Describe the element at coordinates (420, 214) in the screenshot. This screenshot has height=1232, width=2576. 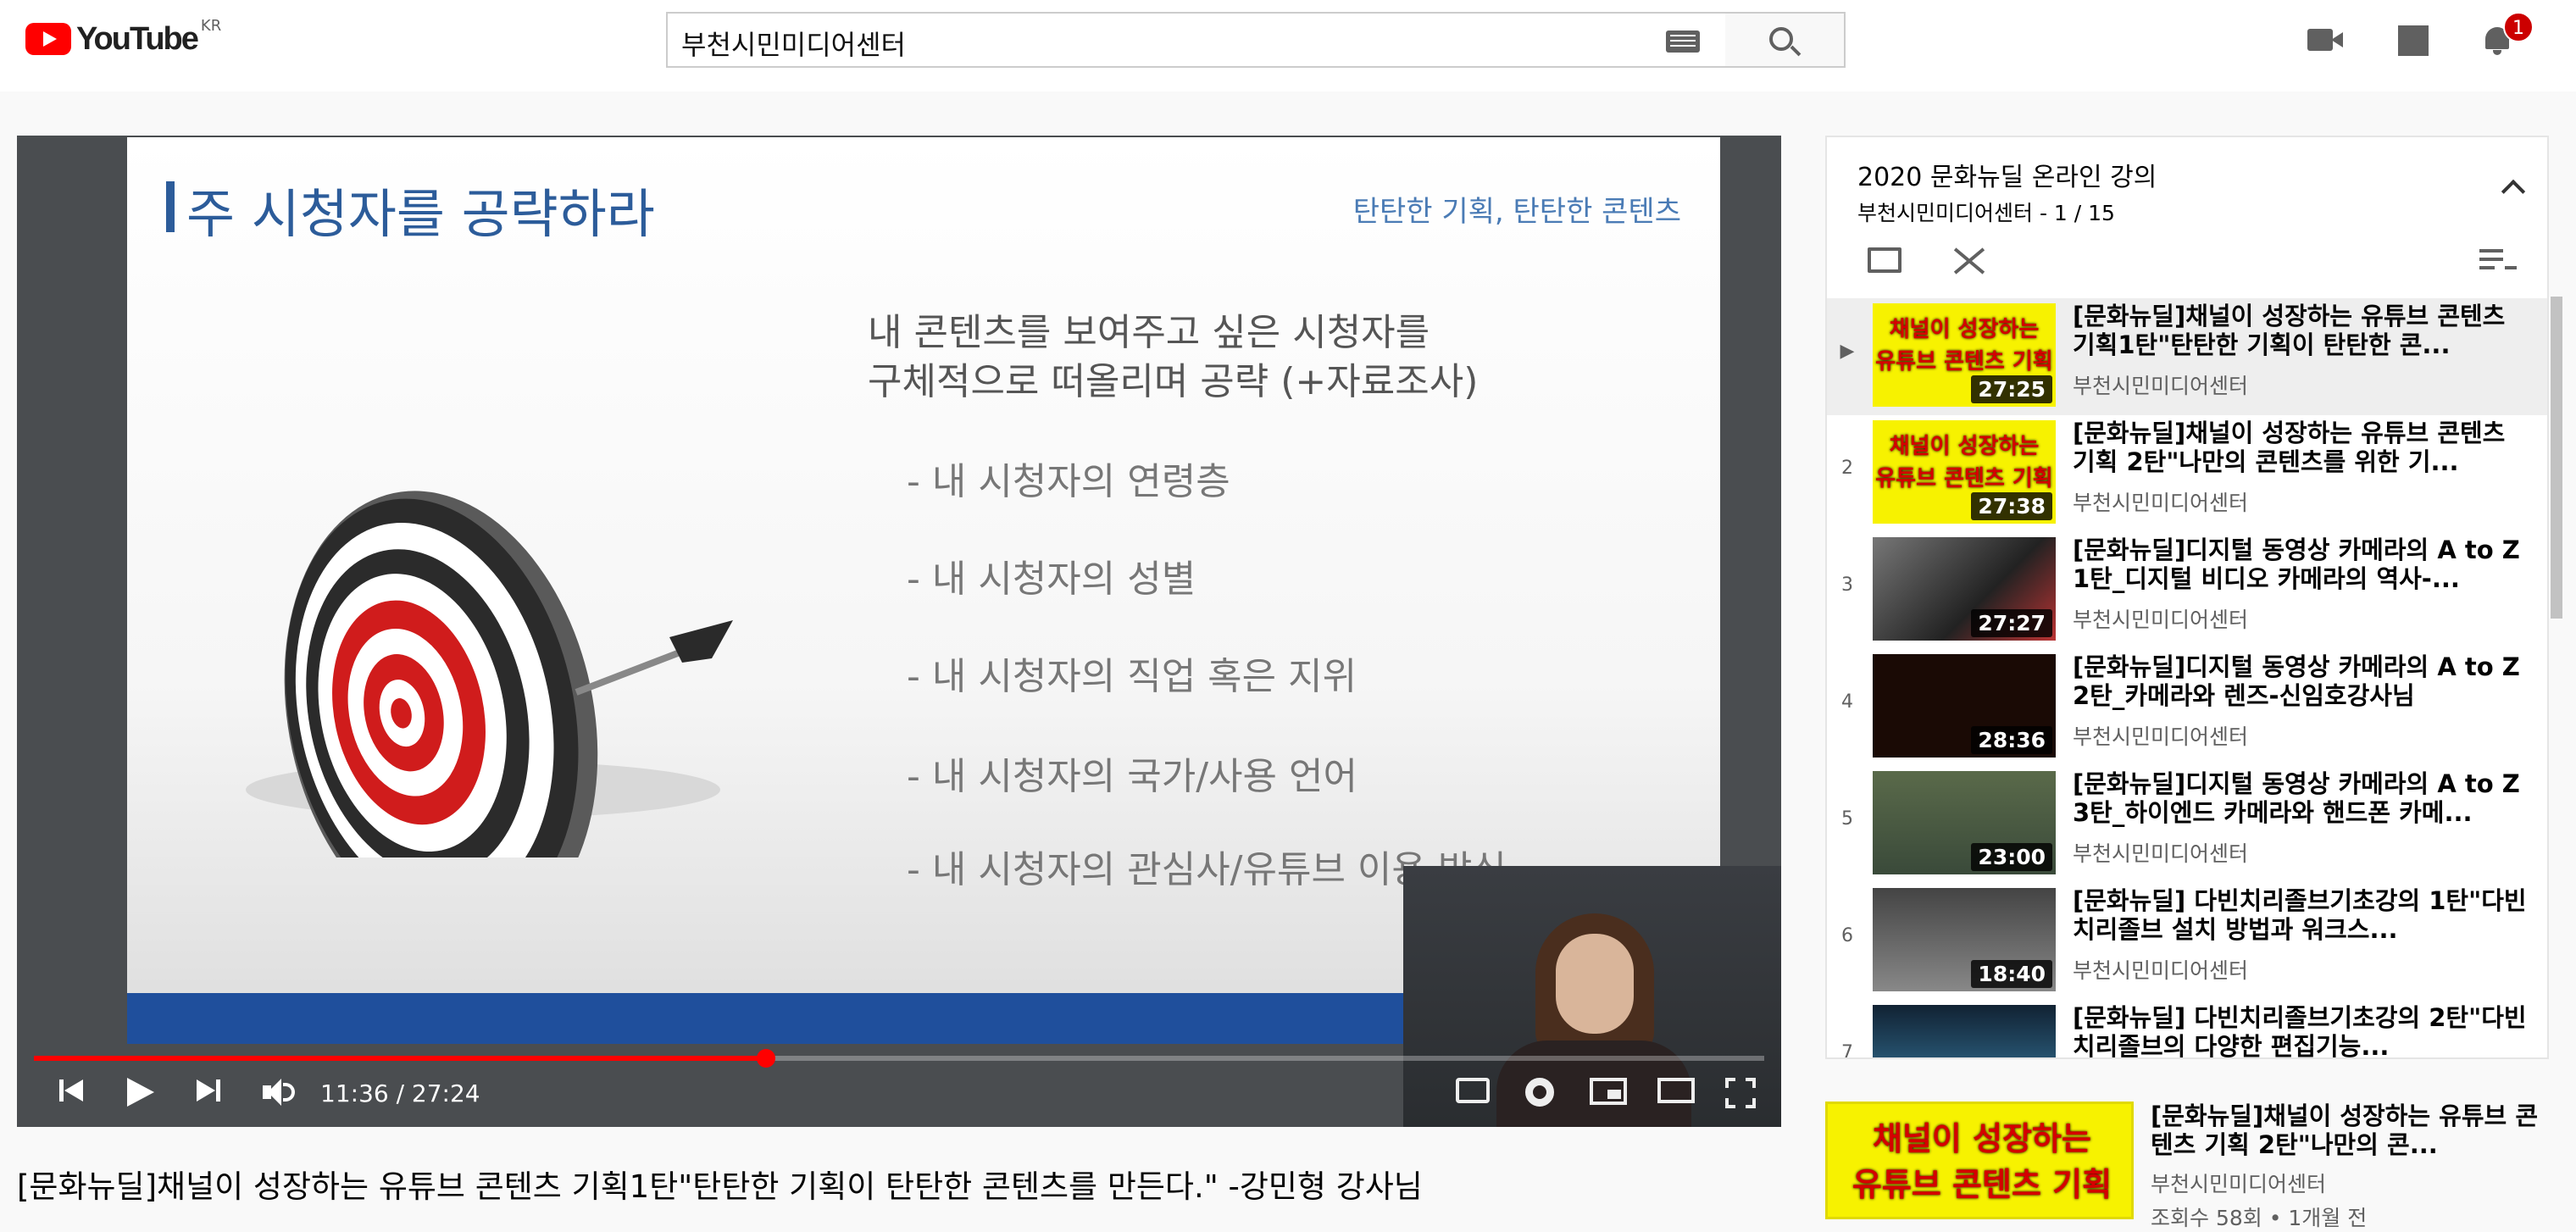
I see `slide-title: 주 시청자를 공략하라` at that location.